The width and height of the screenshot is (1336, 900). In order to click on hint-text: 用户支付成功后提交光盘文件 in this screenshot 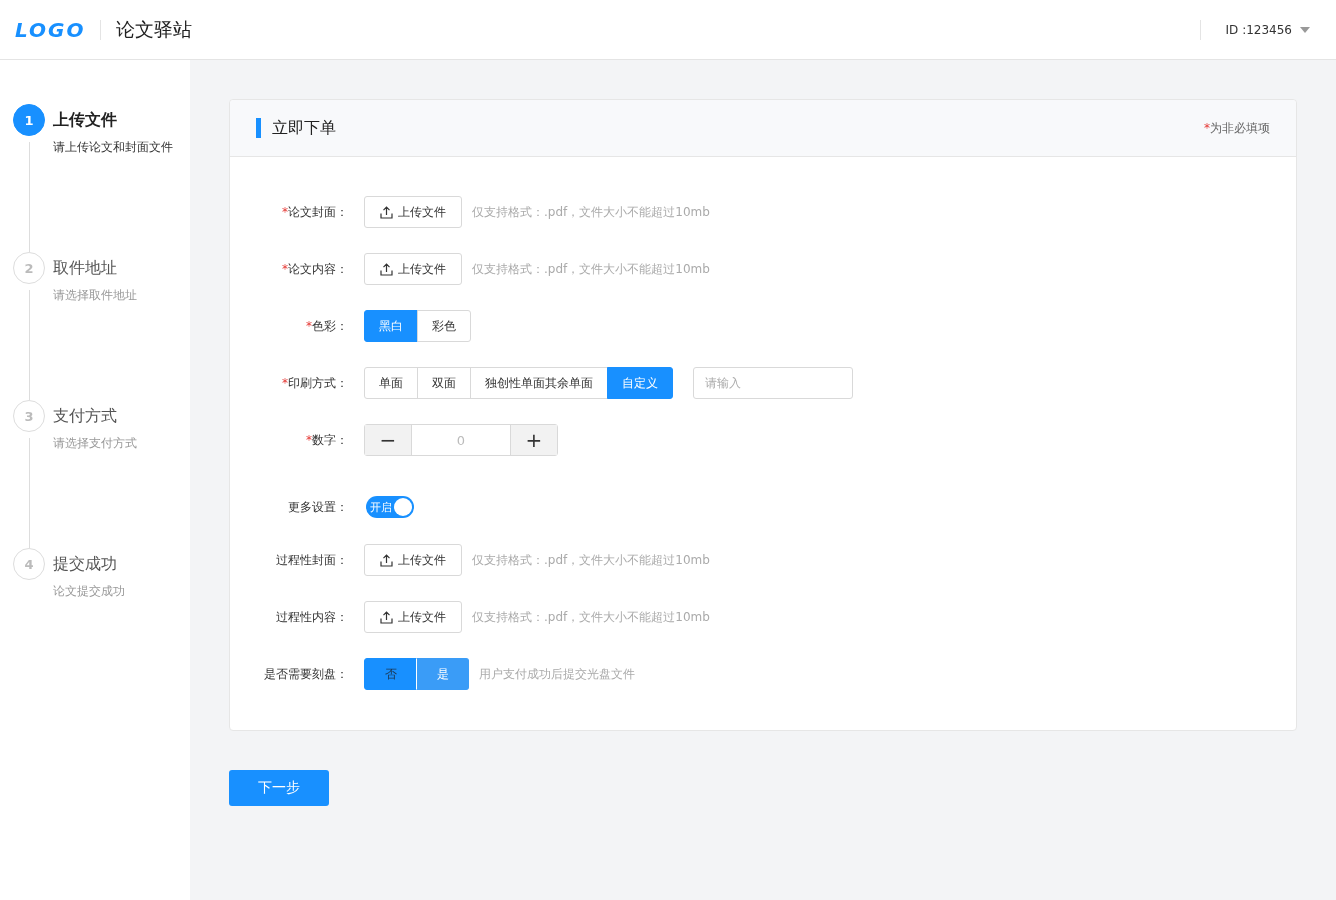, I will do `click(557, 674)`.